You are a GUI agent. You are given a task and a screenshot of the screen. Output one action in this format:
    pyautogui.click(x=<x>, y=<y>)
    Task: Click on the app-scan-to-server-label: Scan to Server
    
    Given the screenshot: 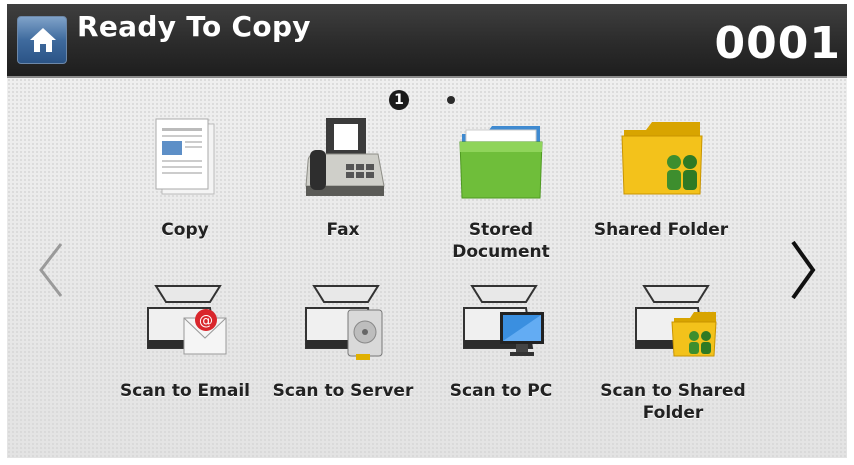 What is the action you would take?
    pyautogui.click(x=343, y=391)
    